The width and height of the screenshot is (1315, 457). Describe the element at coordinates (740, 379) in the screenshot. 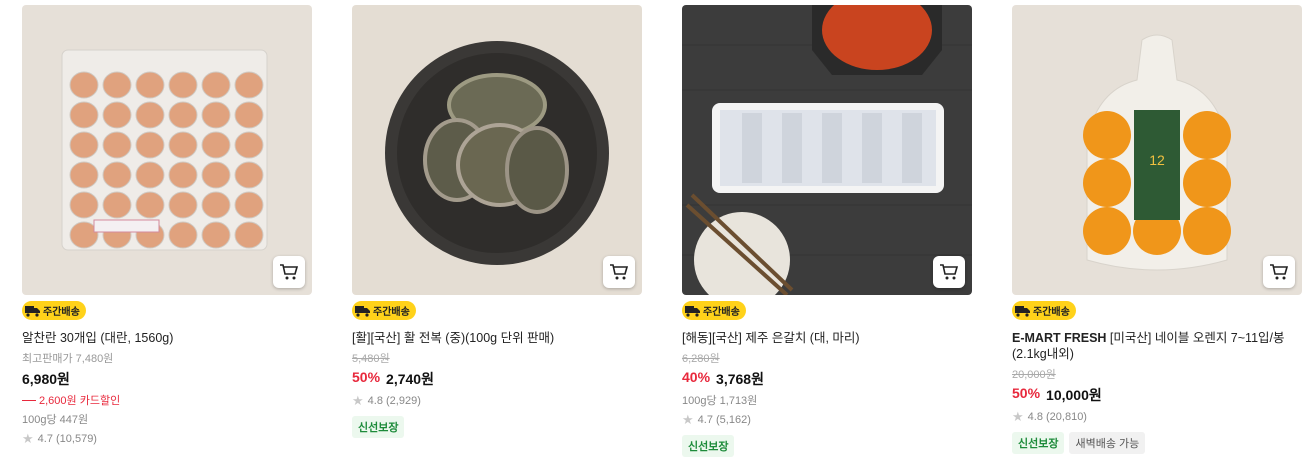

I see `sale-price: 3,768원` at that location.